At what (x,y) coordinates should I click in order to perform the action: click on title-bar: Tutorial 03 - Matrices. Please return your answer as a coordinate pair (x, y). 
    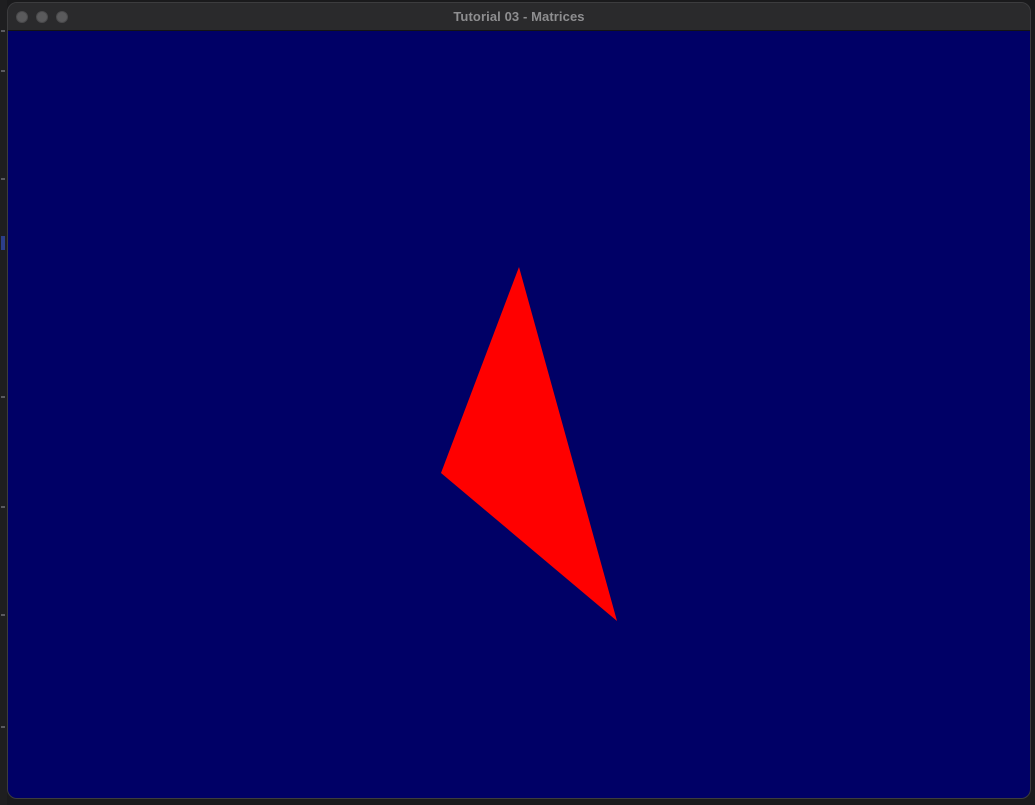
    Looking at the image, I should click on (519, 17).